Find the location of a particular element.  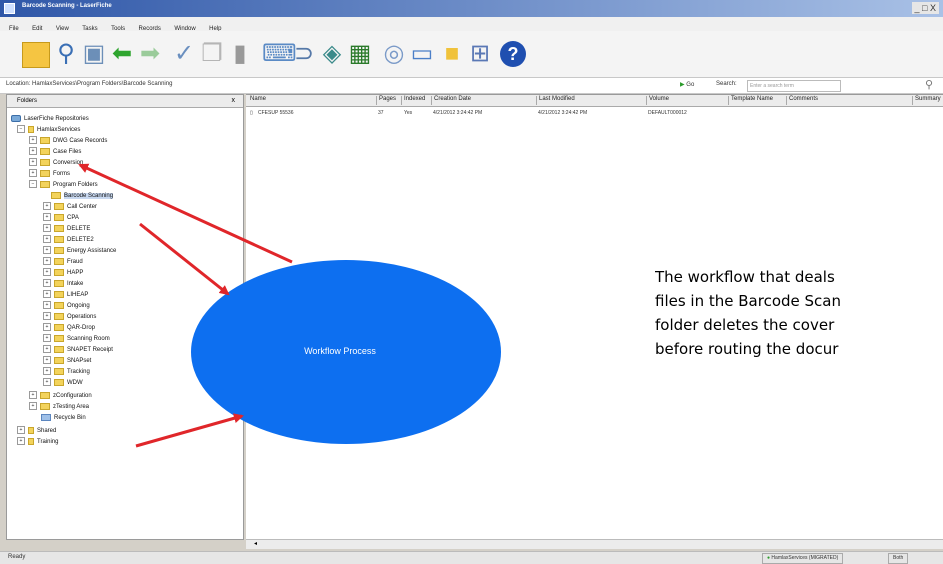

tree-item: + Training is located at coordinates (37, 442).